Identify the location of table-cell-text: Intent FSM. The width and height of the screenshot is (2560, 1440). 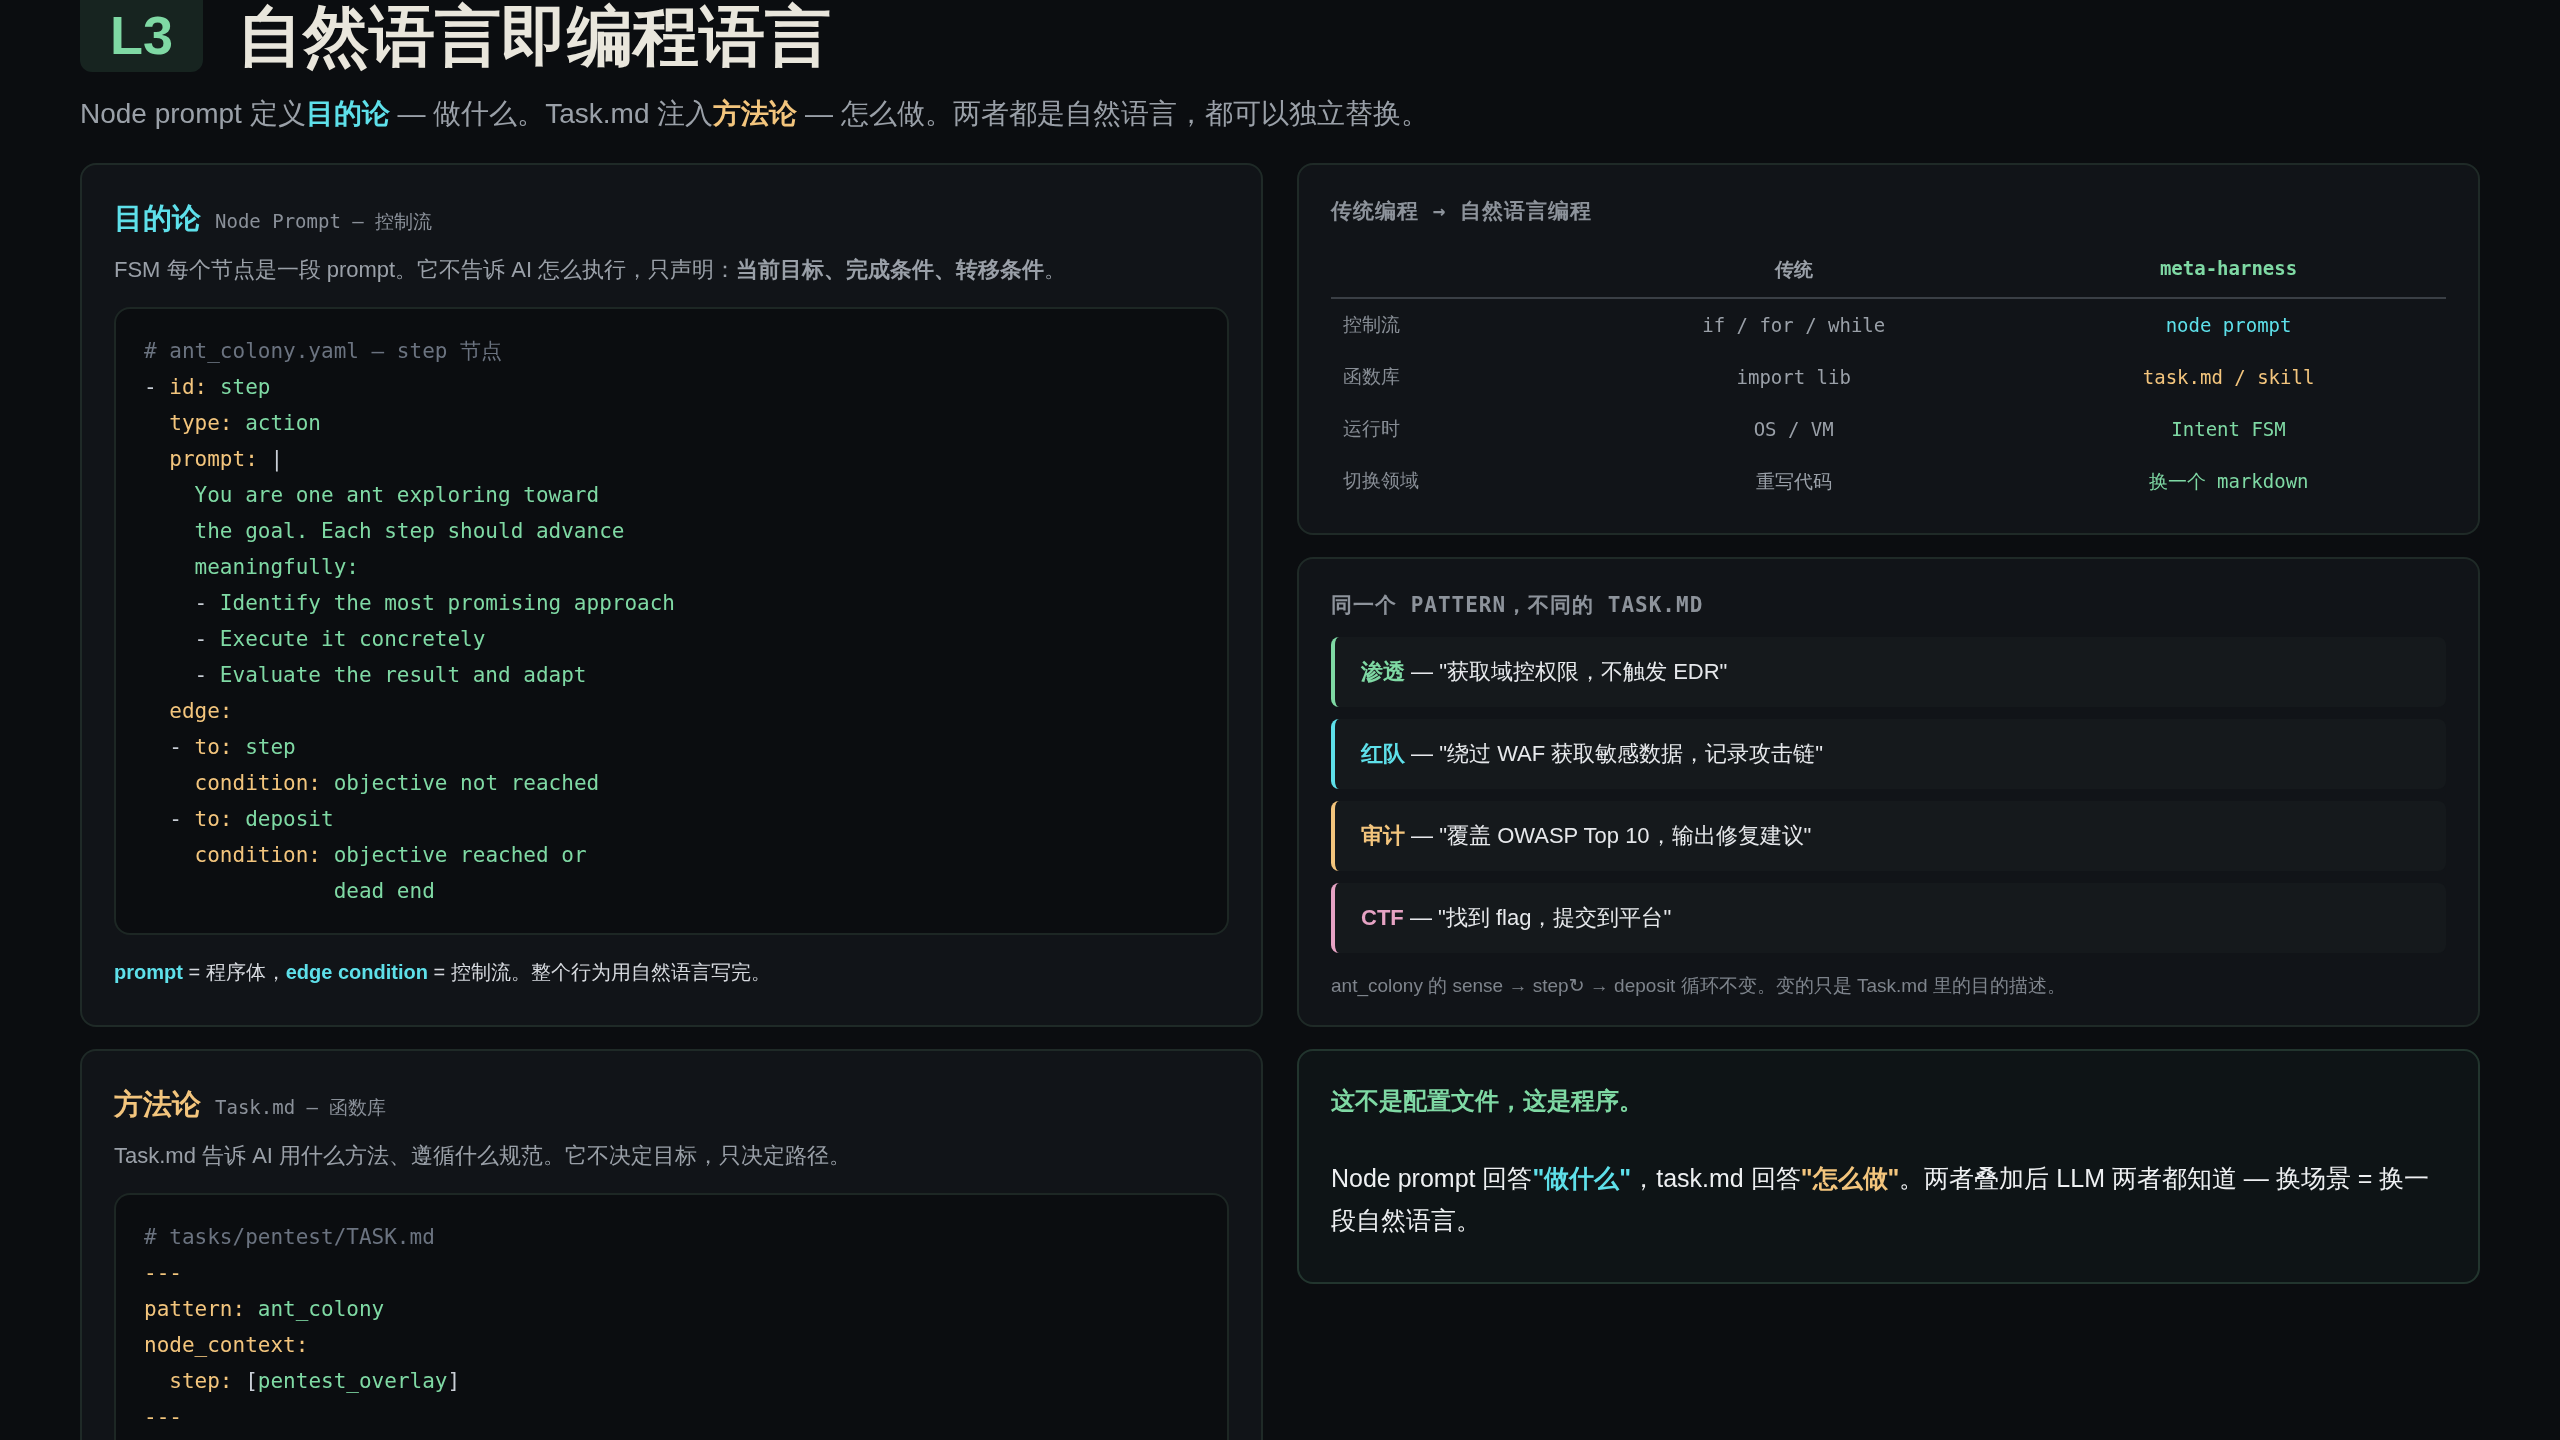
(2228, 429).